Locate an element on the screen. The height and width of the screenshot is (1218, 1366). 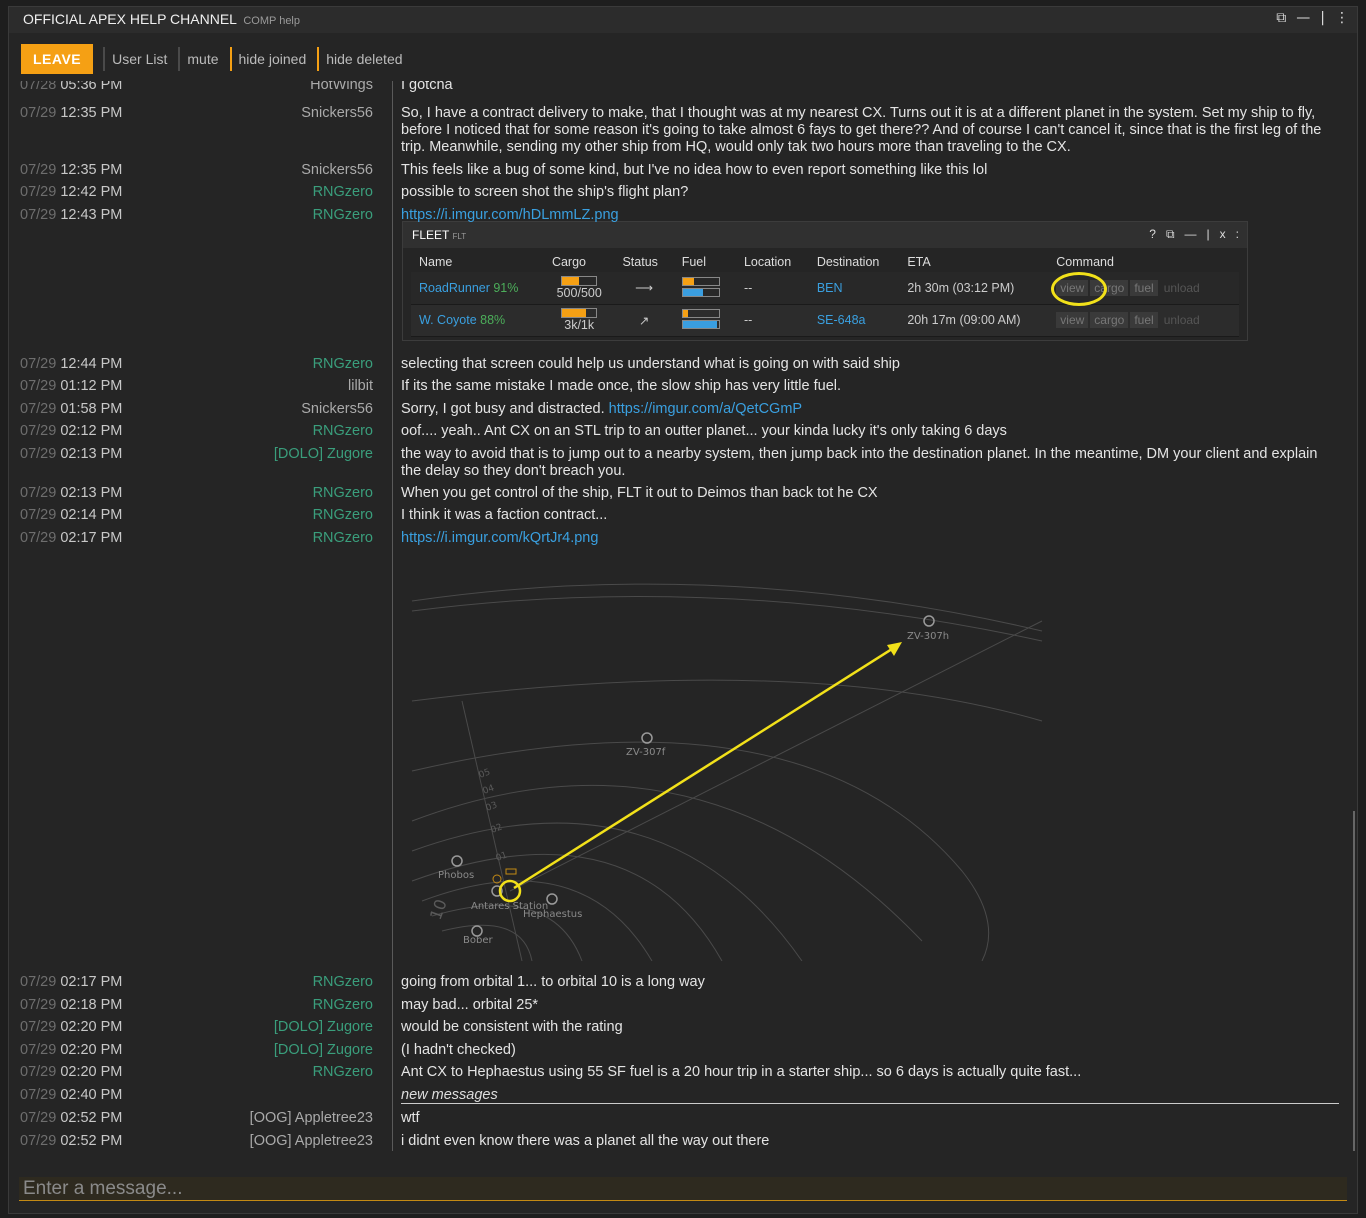
fleet-column-header: Location is located at coordinates (767, 262).